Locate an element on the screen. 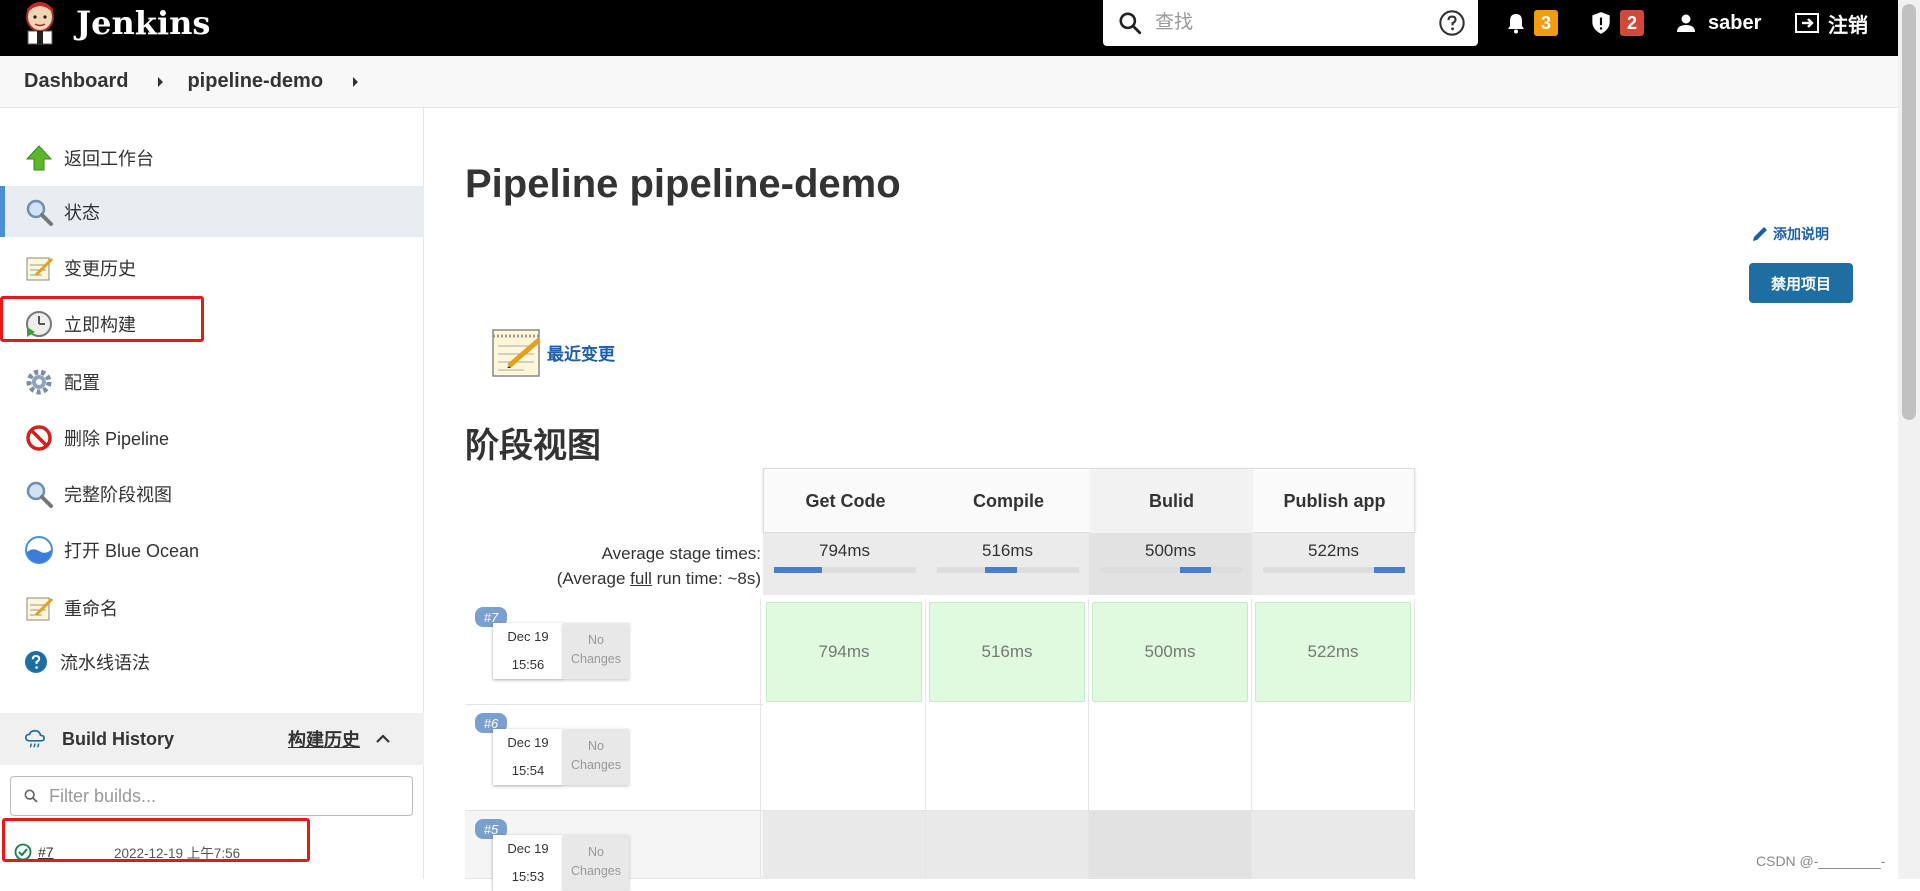 This screenshot has width=1920, height=891. add-description-label: 添加说明 is located at coordinates (1801, 234).